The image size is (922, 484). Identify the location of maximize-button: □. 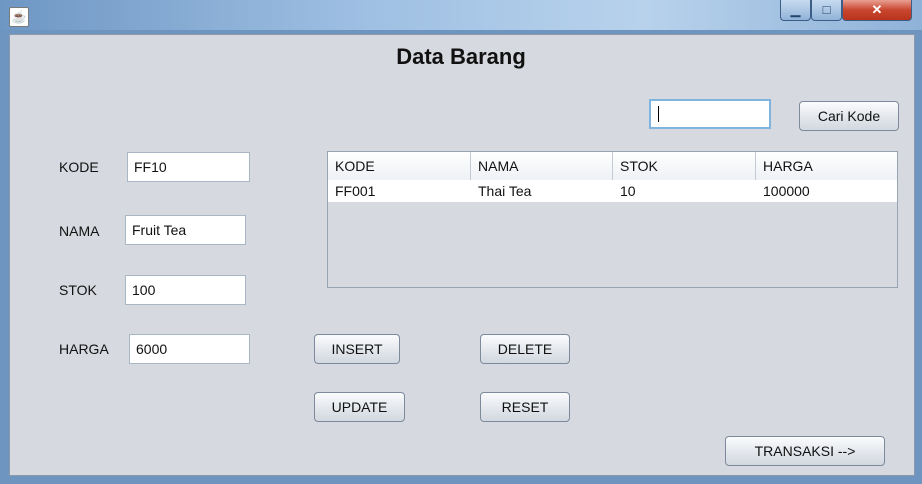
(826, 10).